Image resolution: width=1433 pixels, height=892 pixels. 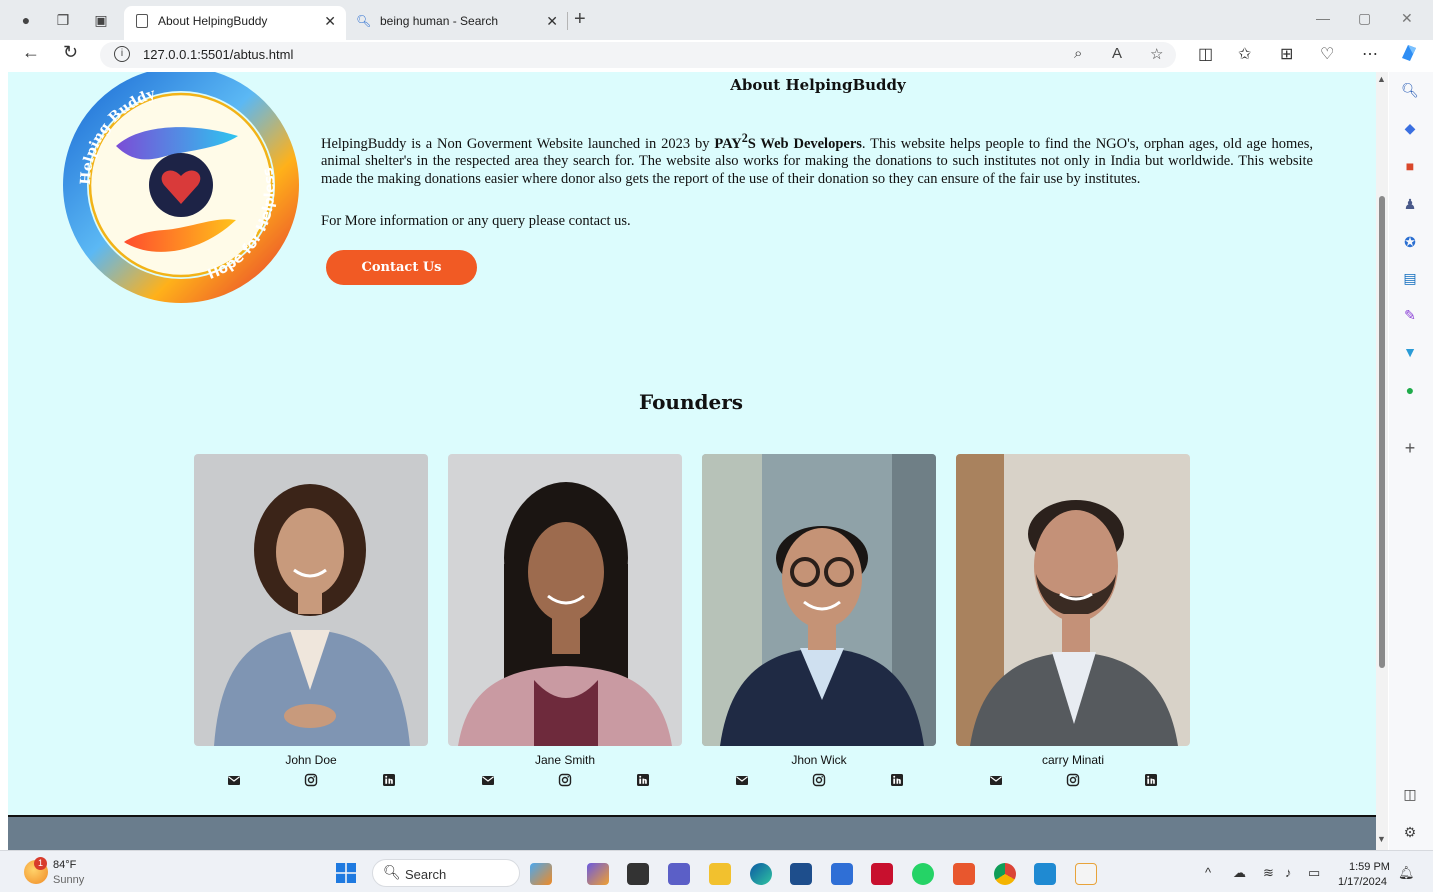 What do you see at coordinates (218, 54) in the screenshot?
I see `url-text: 127.0.0.1:5501/abtus.html` at bounding box center [218, 54].